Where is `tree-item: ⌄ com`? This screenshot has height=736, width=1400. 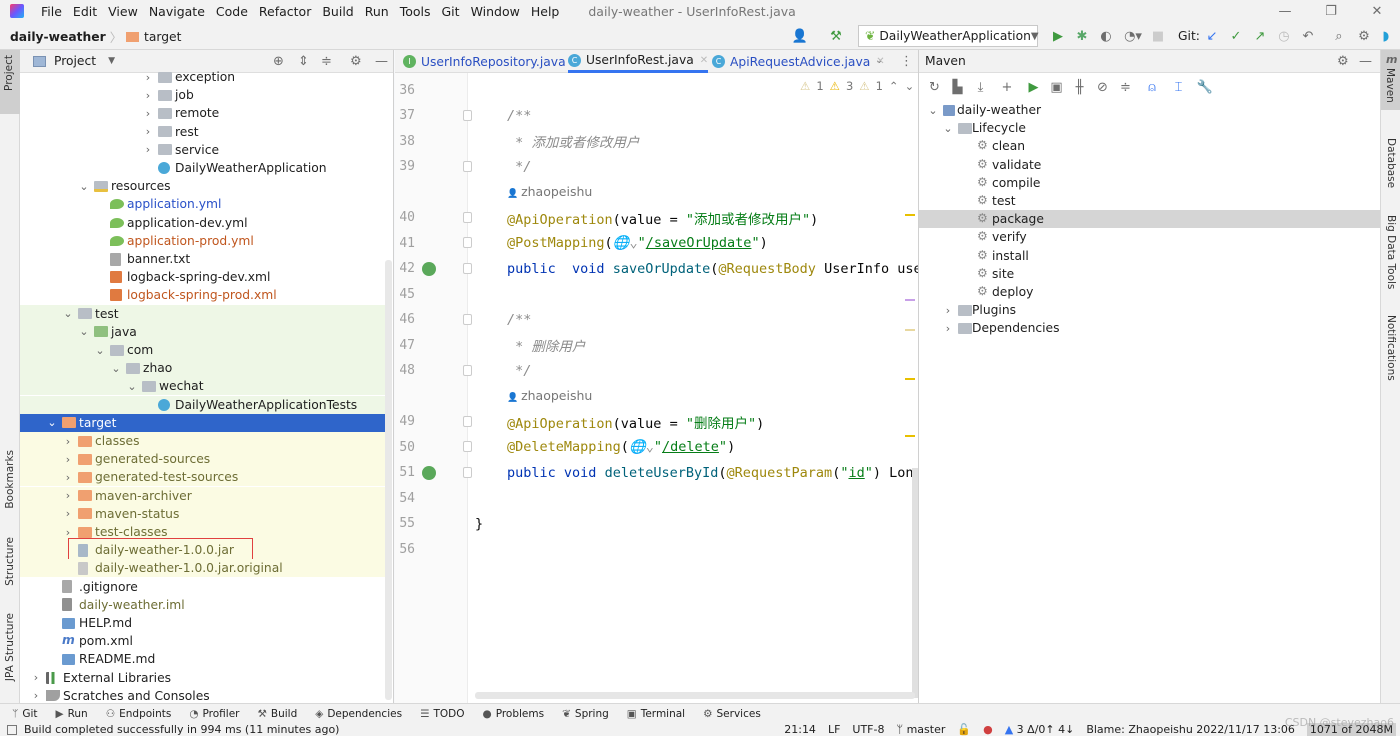
tree-item: ⌄ com is located at coordinates (203, 350).